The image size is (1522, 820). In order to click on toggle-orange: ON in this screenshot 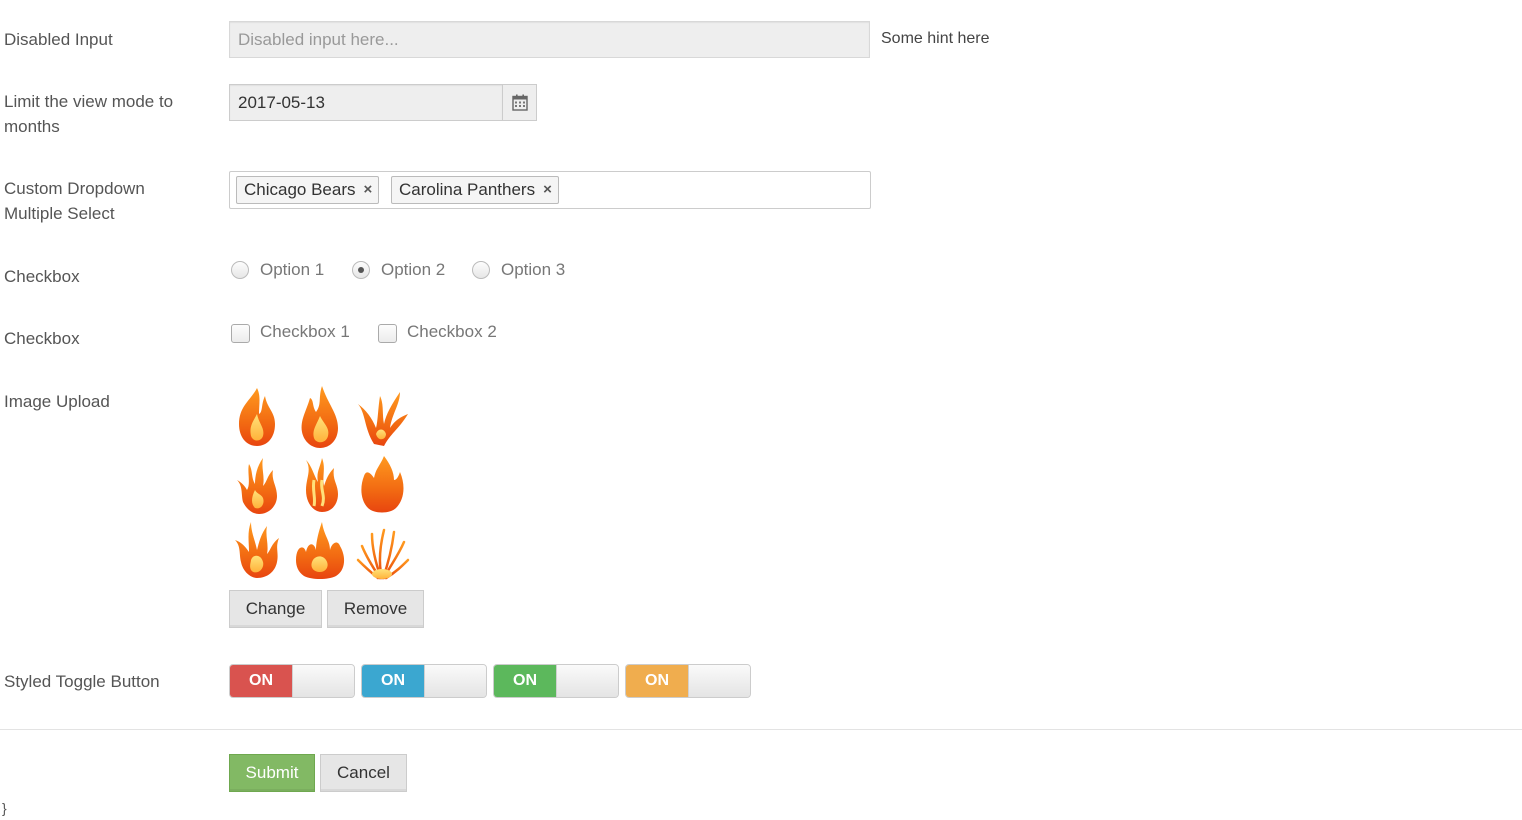, I will do `click(688, 681)`.